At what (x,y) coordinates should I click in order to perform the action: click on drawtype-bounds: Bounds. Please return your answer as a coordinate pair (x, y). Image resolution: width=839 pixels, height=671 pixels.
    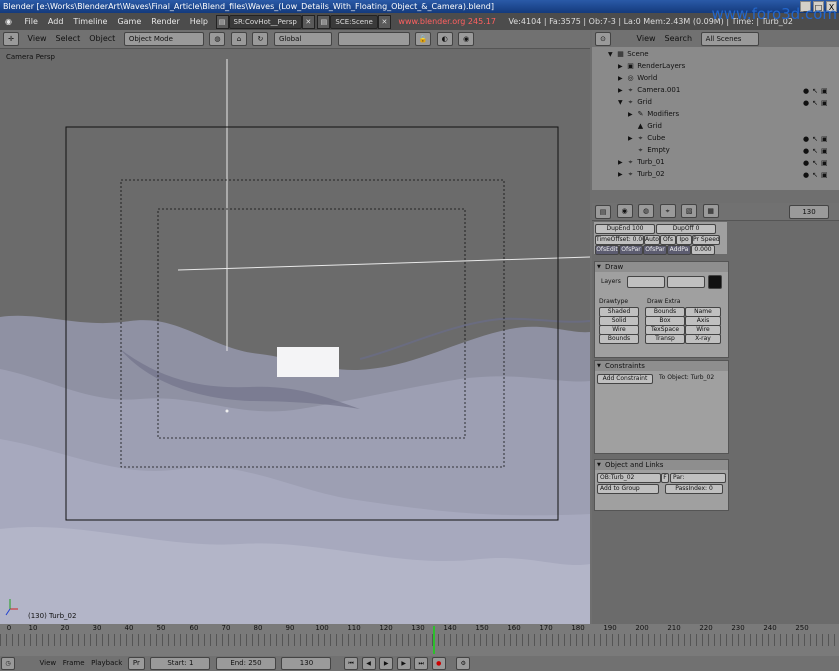
    Looking at the image, I should click on (619, 339).